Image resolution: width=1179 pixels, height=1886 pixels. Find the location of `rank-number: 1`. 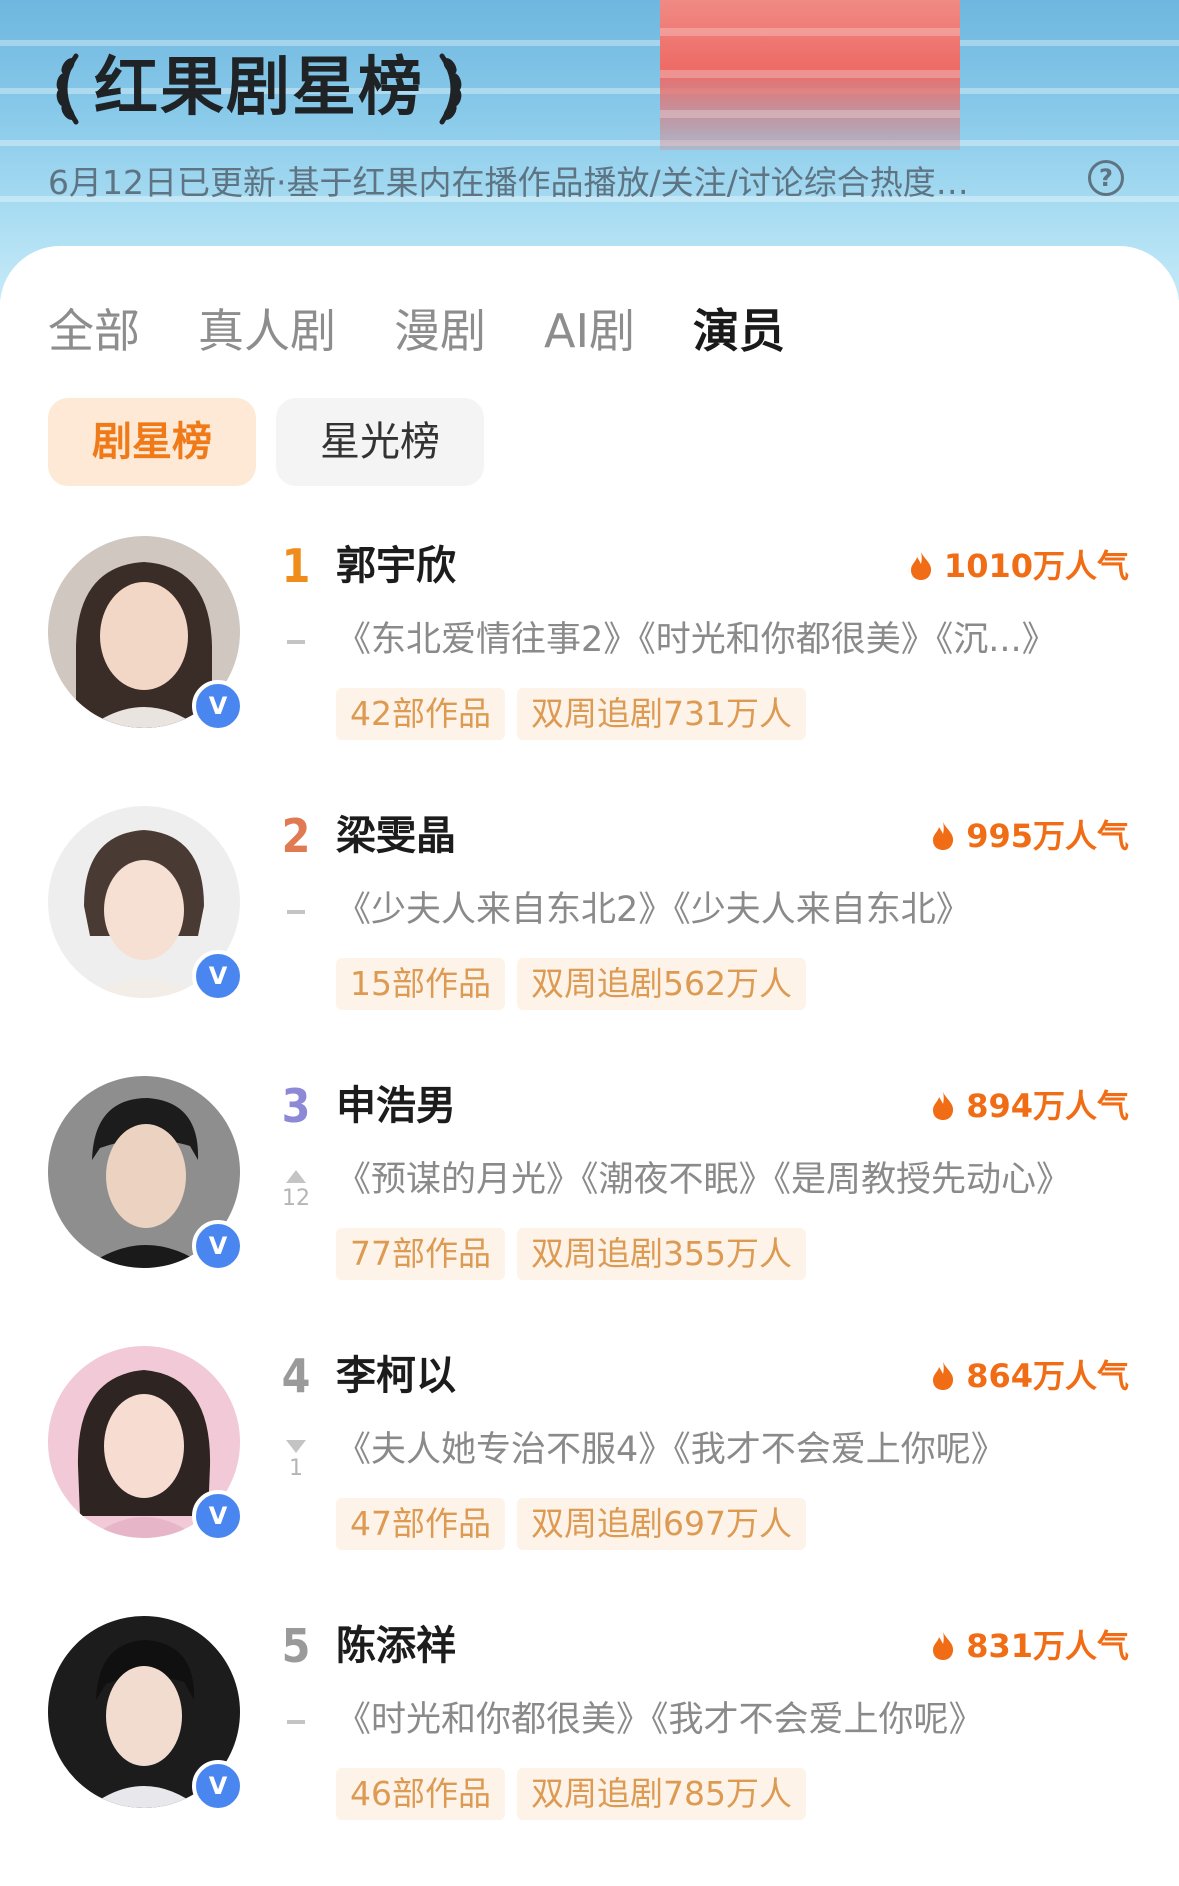

rank-number: 1 is located at coordinates (296, 566).